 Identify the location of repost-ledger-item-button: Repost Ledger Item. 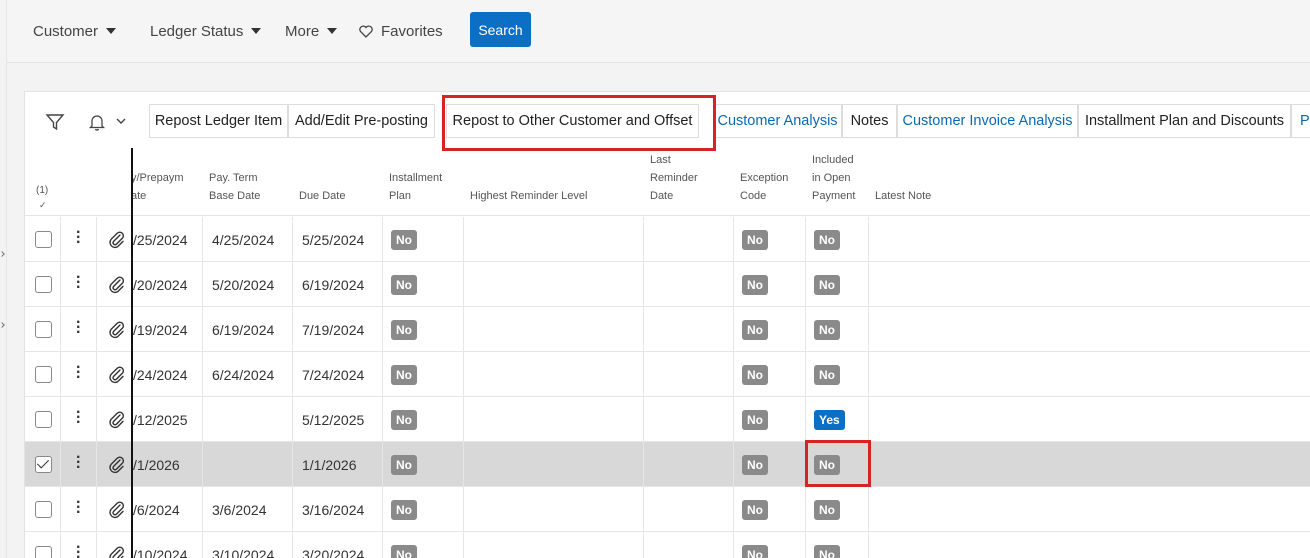
(218, 121).